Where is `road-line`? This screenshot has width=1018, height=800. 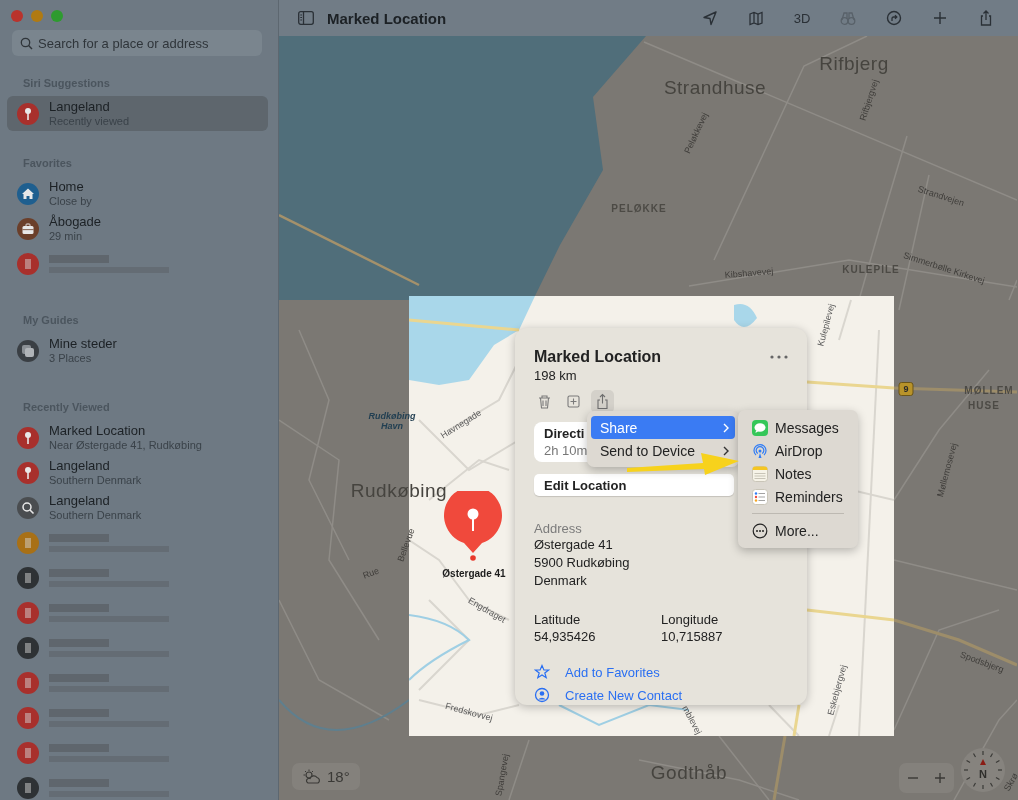 road-line is located at coordinates (845, 320).